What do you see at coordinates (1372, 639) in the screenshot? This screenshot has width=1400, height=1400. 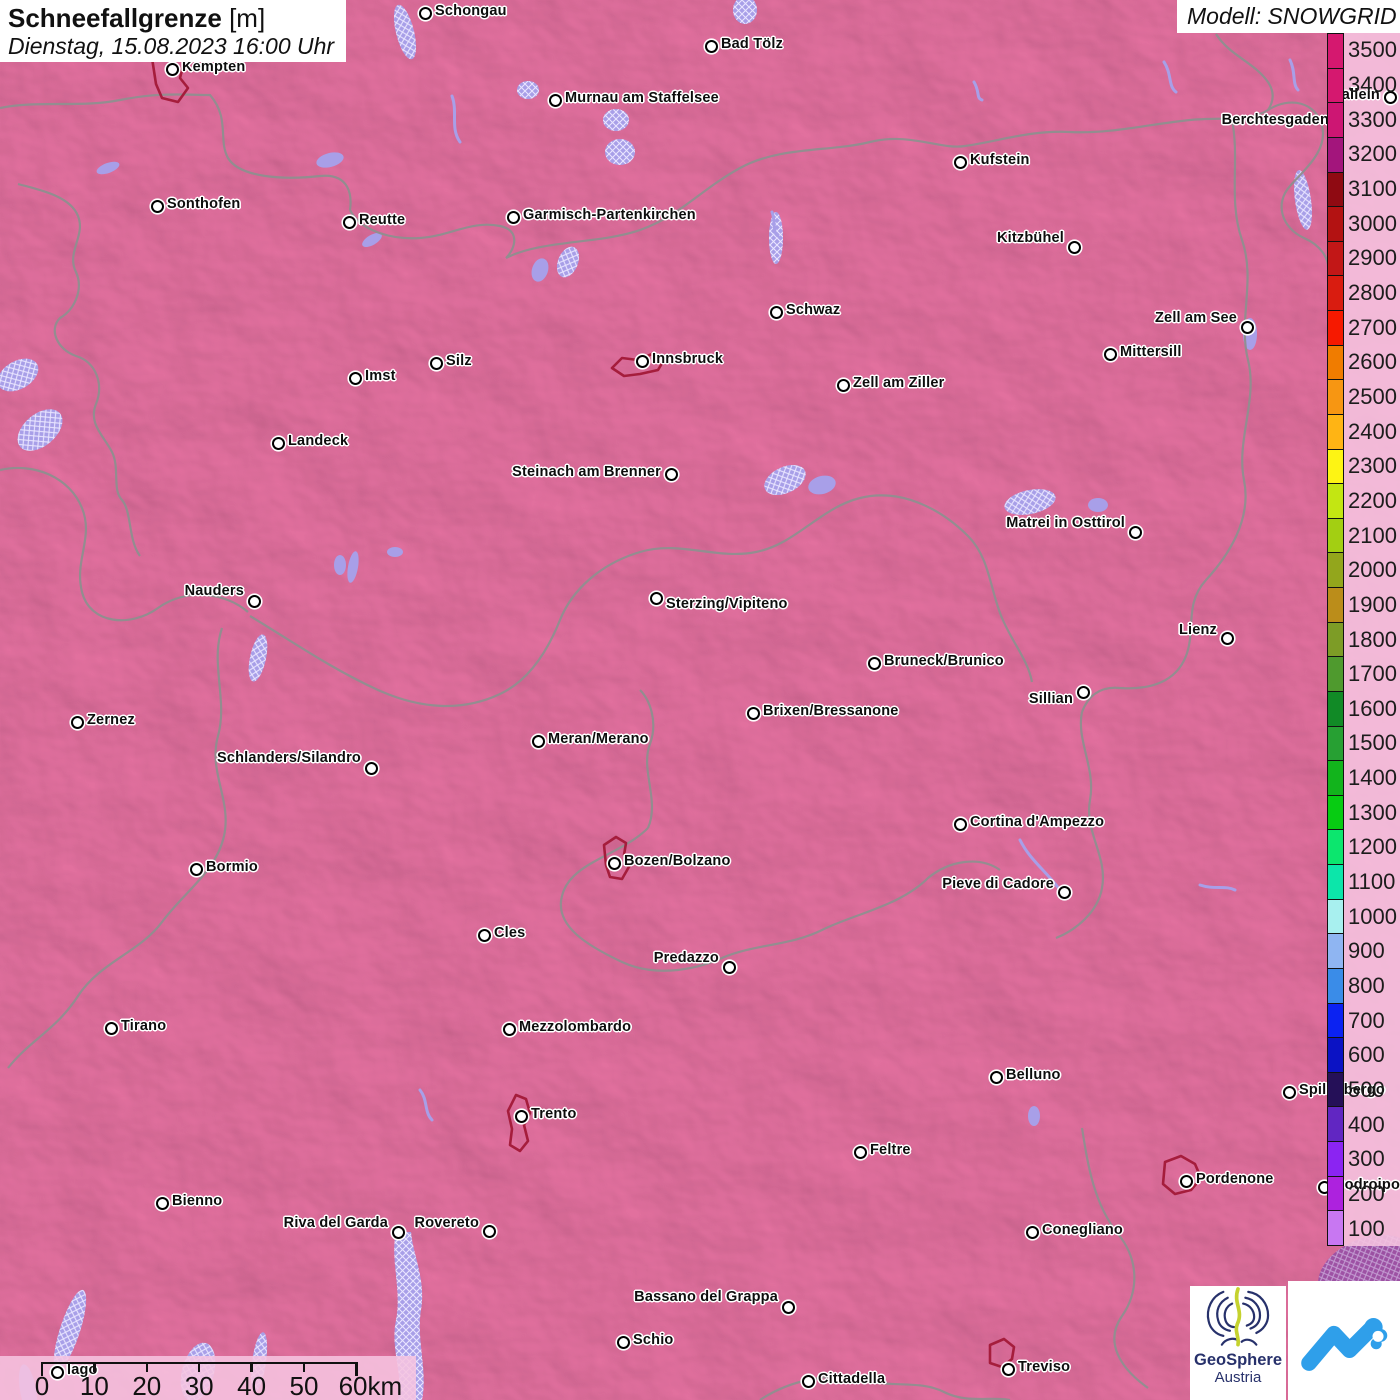 I see `colorbar-value: 1800` at bounding box center [1372, 639].